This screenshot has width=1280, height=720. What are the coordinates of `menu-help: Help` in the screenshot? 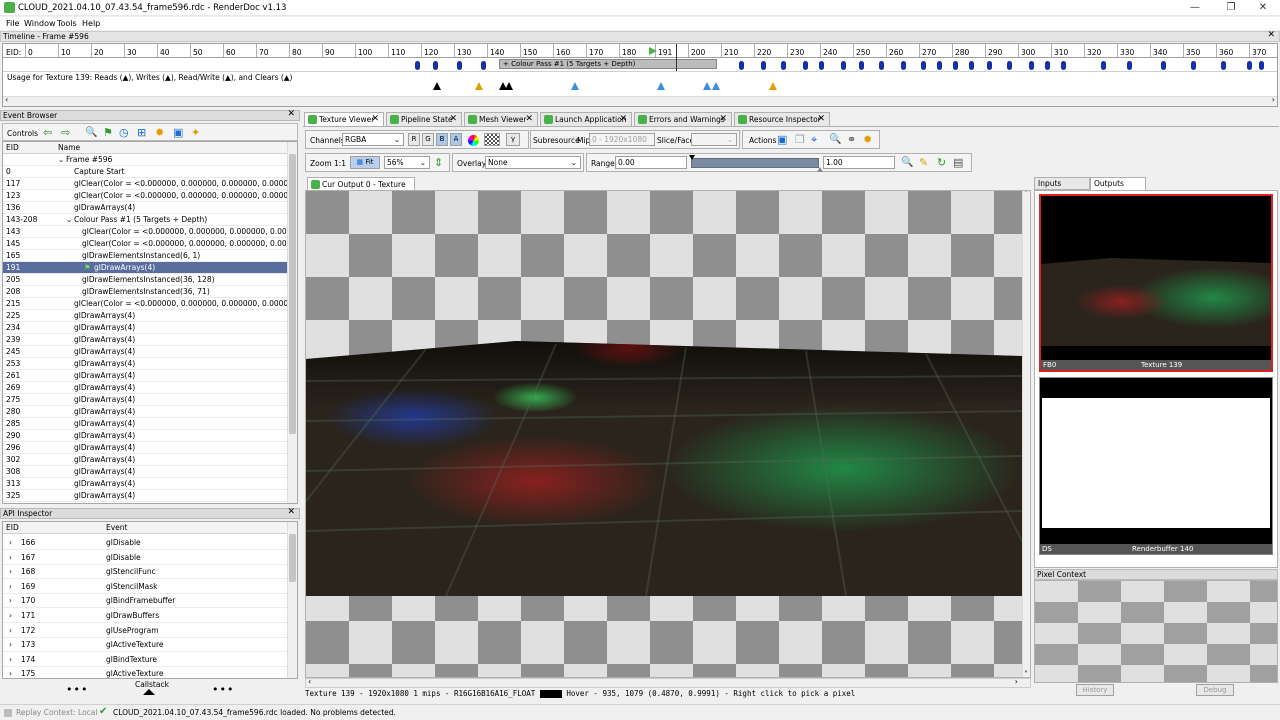 It's located at (91, 23).